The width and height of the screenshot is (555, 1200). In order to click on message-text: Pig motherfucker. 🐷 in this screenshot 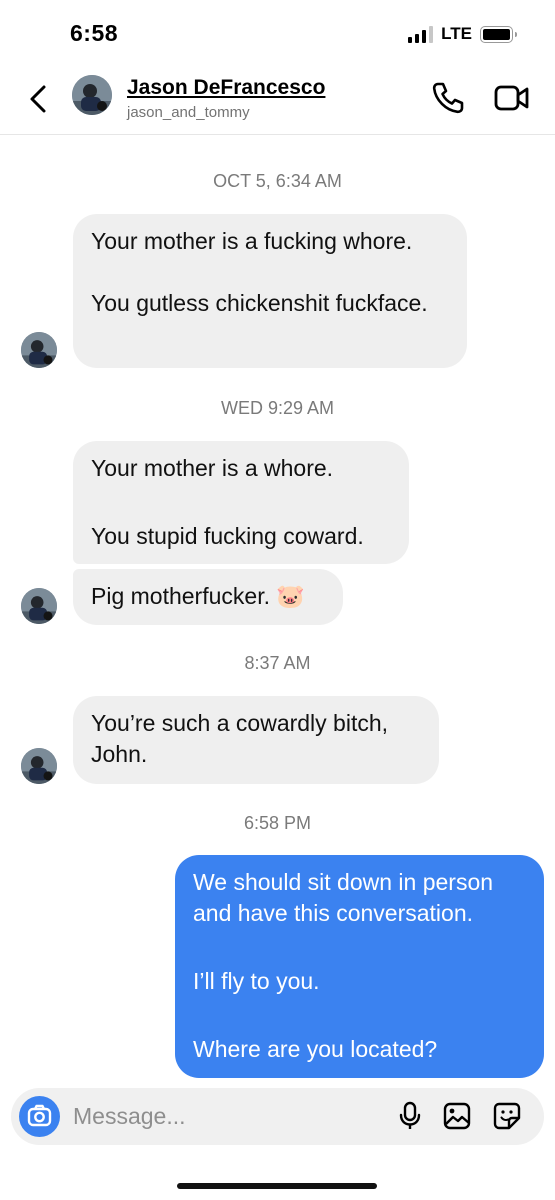, I will do `click(198, 596)`.